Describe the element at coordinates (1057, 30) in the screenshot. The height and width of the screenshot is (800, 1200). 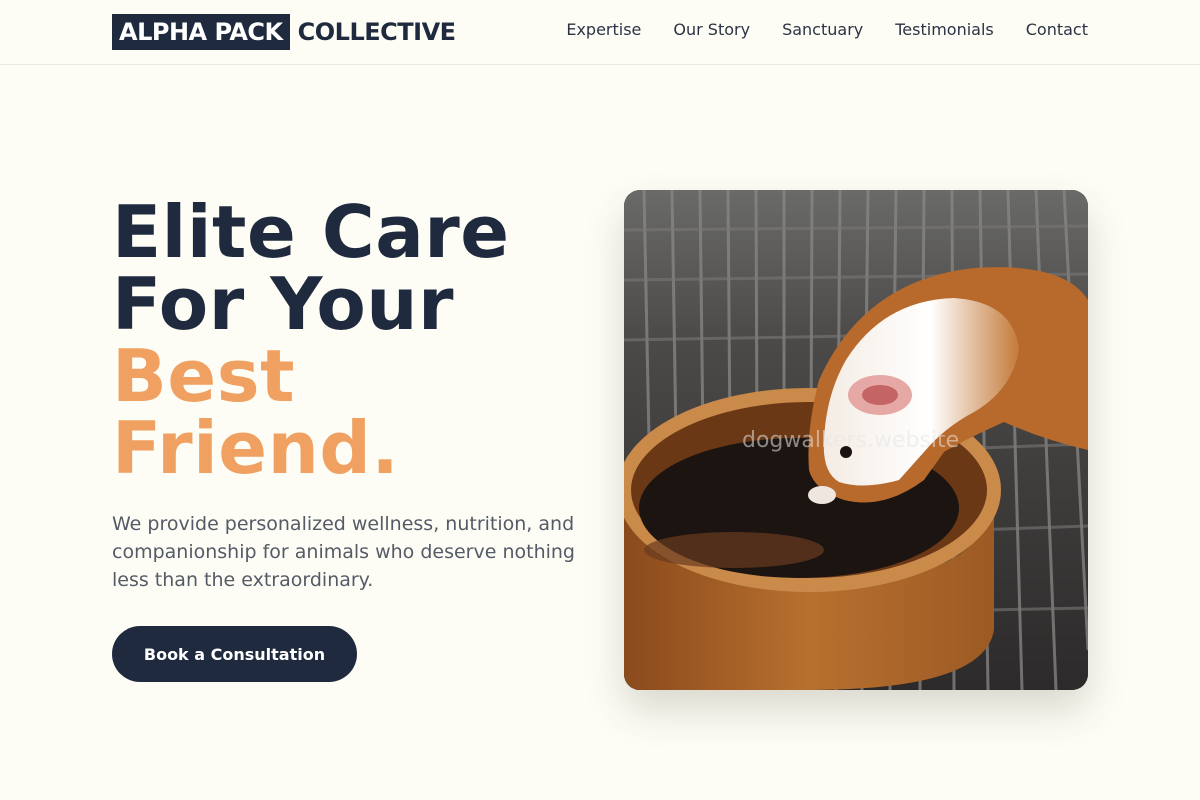
I see `nav-link-contact: Contact` at that location.